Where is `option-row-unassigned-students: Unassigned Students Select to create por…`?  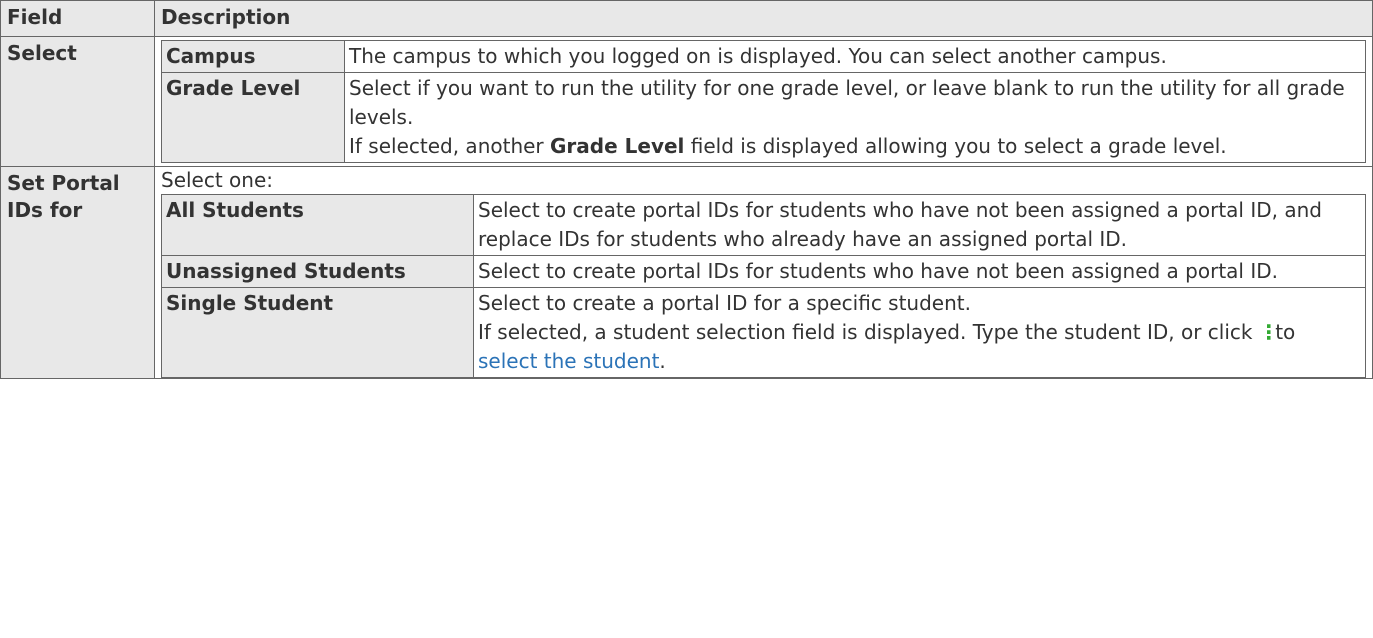 option-row-unassigned-students: Unassigned Students Select to create por… is located at coordinates (763, 271).